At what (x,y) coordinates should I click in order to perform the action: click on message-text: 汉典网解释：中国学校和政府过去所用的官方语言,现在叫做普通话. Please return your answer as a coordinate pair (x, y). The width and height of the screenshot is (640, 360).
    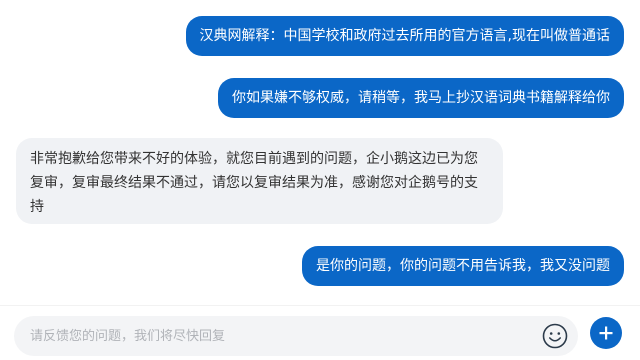
    Looking at the image, I should click on (404, 36).